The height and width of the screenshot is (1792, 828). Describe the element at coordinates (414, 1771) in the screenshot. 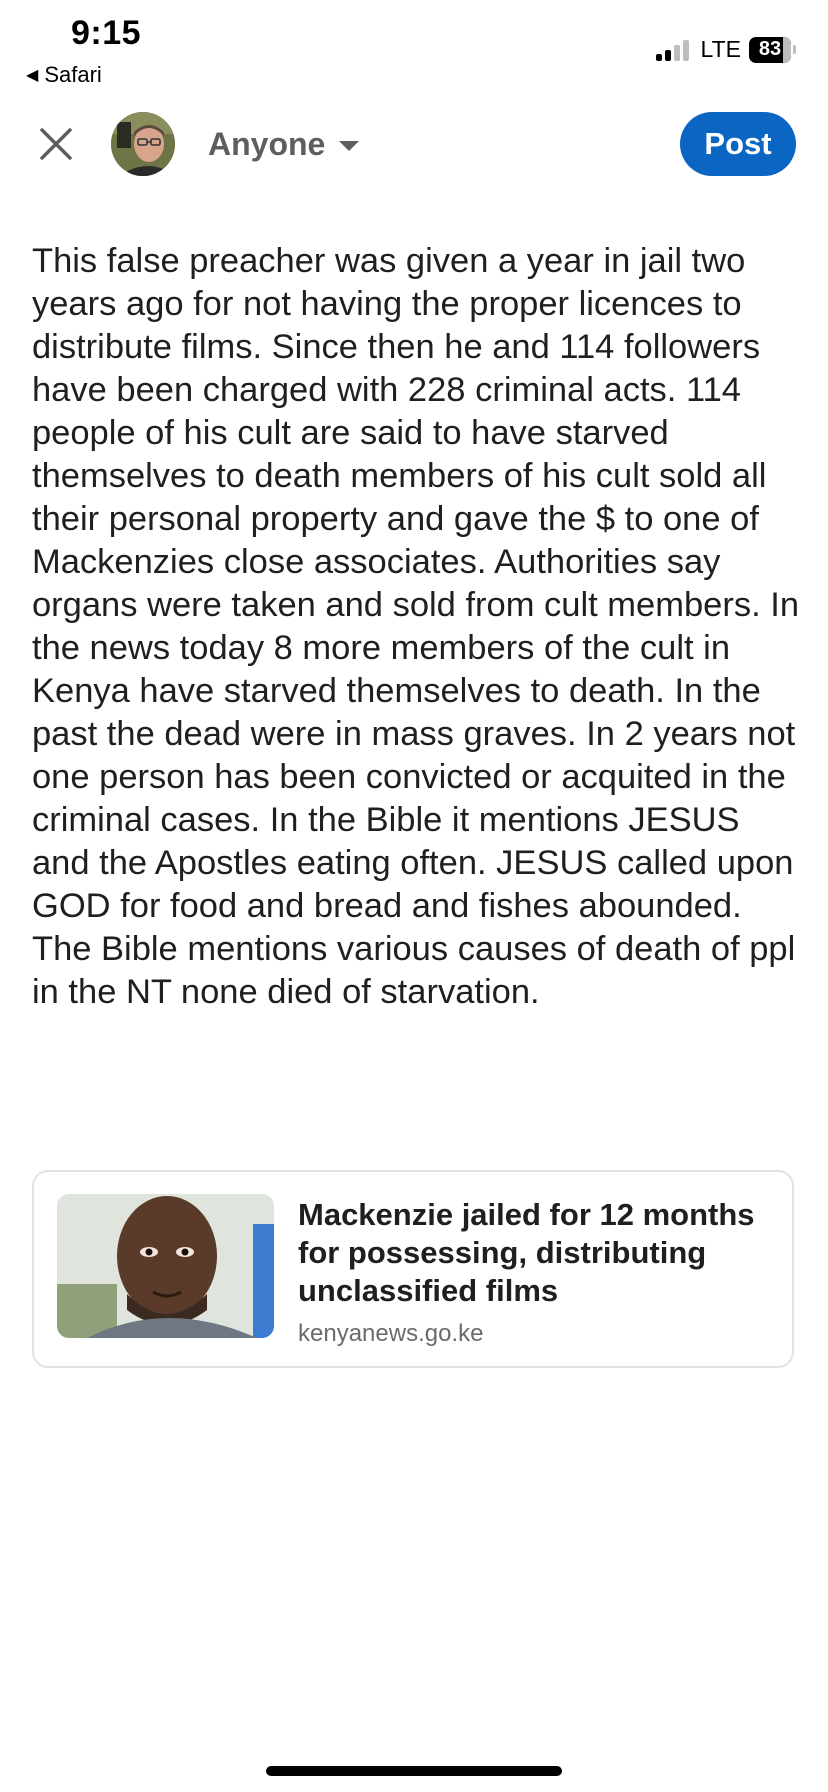

I see `home-indicator` at that location.